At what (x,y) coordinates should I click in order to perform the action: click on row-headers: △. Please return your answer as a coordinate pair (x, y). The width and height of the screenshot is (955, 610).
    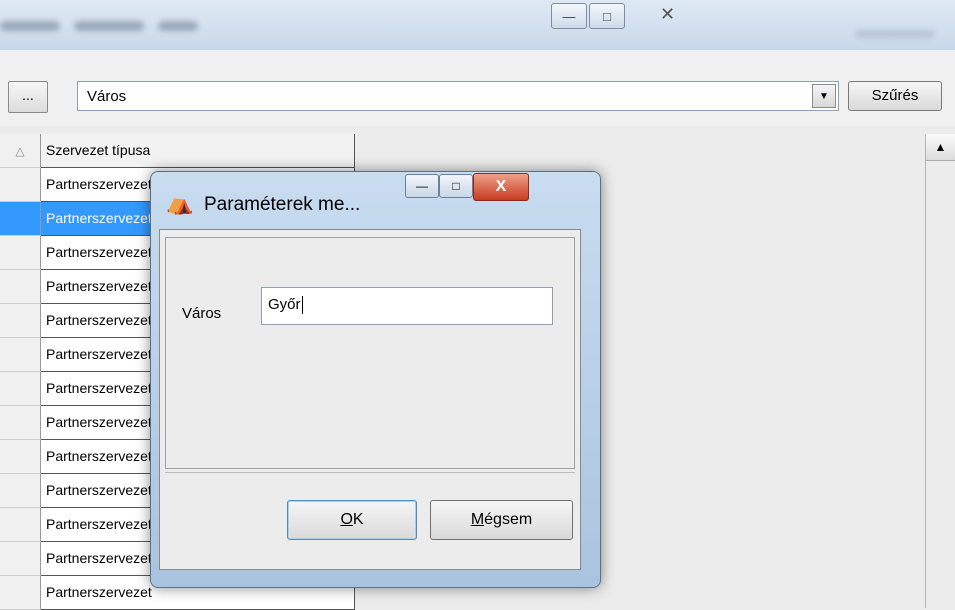
    Looking at the image, I should click on (20, 372).